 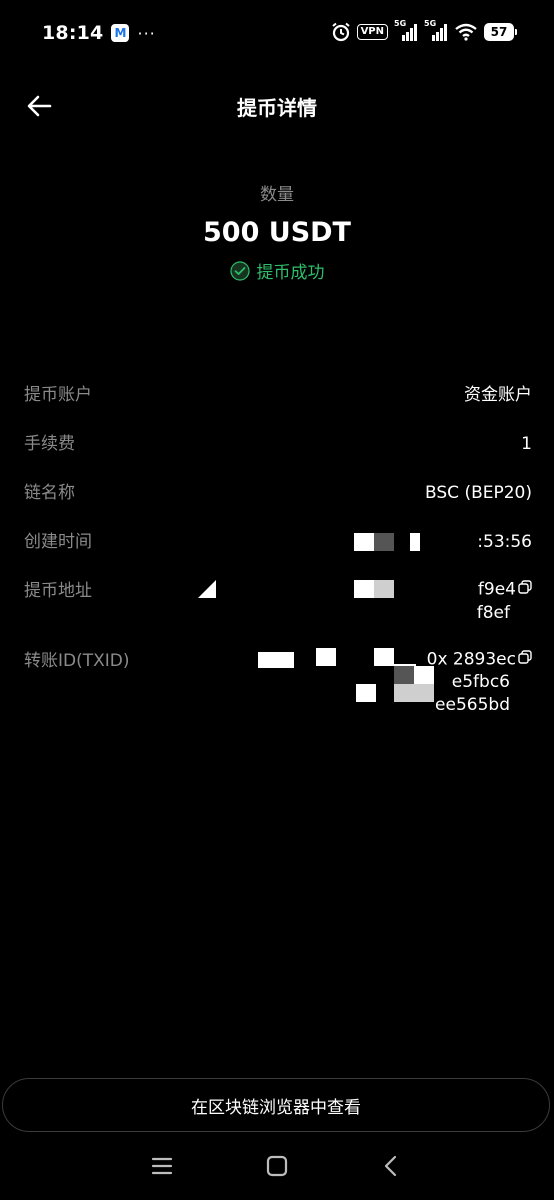 What do you see at coordinates (406, 30) in the screenshot?
I see `signal-icon: 5G` at bounding box center [406, 30].